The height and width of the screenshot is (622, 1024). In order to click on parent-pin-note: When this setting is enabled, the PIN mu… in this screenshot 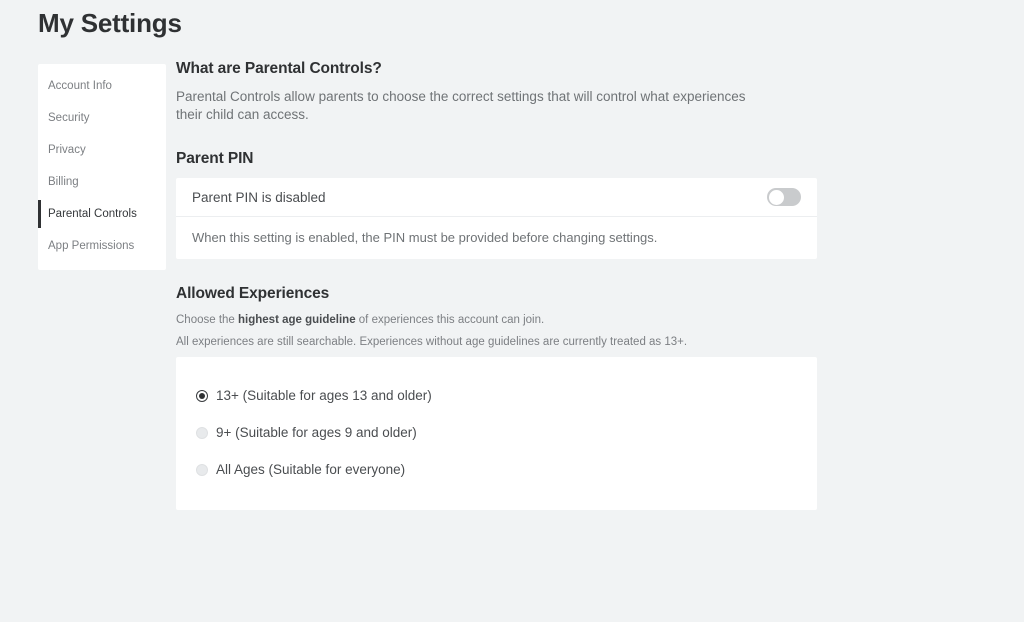, I will do `click(425, 237)`.